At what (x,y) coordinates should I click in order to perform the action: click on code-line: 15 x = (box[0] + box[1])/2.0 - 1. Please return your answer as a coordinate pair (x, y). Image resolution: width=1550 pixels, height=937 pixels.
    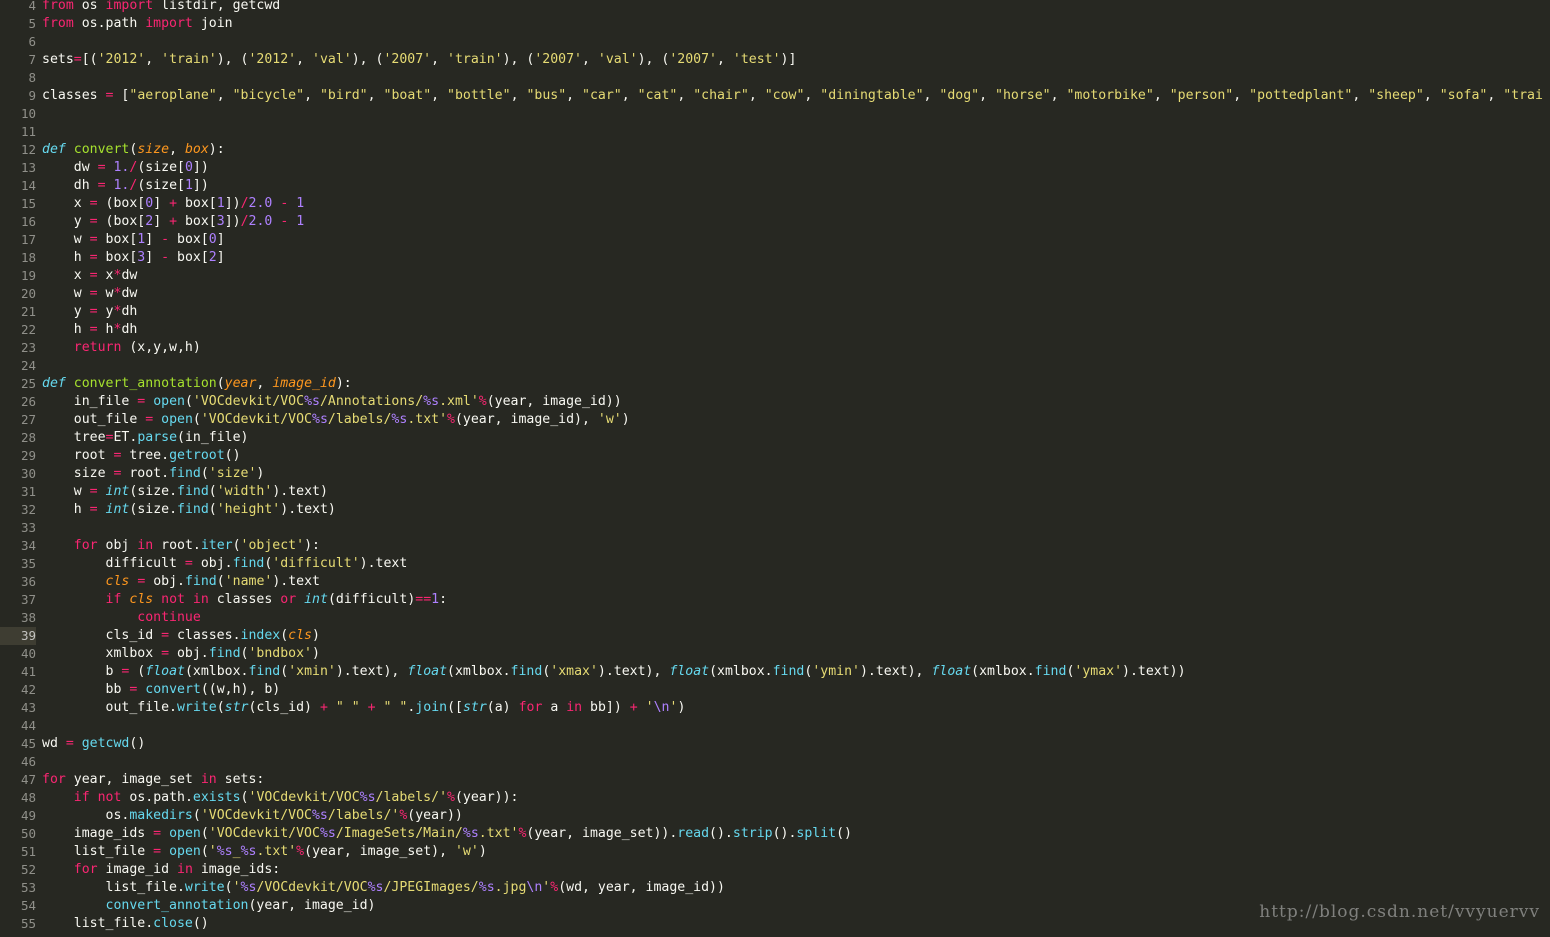
    Looking at the image, I should click on (775, 204).